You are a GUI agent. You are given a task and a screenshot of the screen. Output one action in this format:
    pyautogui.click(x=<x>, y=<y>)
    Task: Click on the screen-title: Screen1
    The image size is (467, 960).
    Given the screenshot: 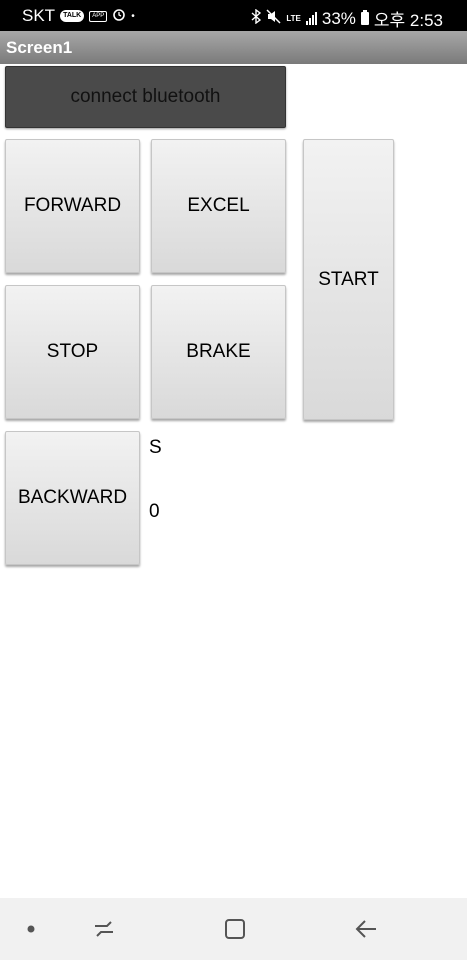 What is the action you would take?
    pyautogui.click(x=39, y=47)
    